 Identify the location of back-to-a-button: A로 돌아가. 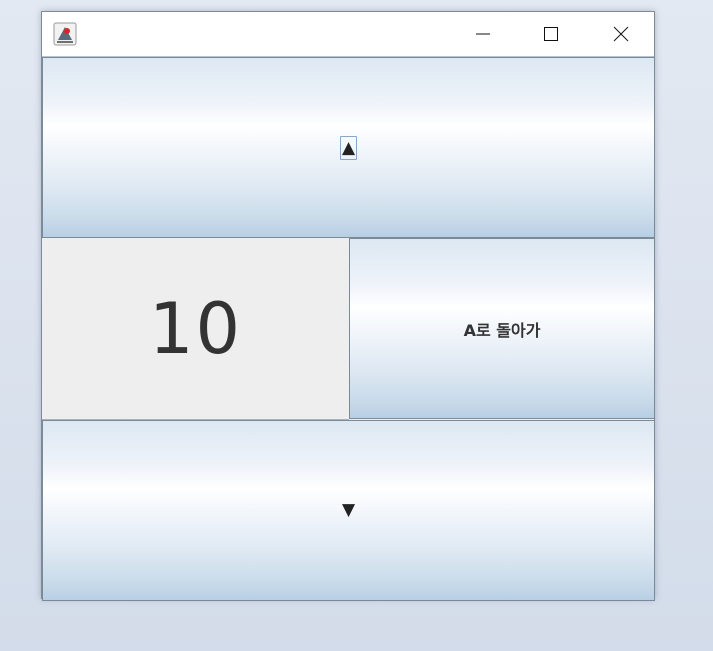
(502, 328).